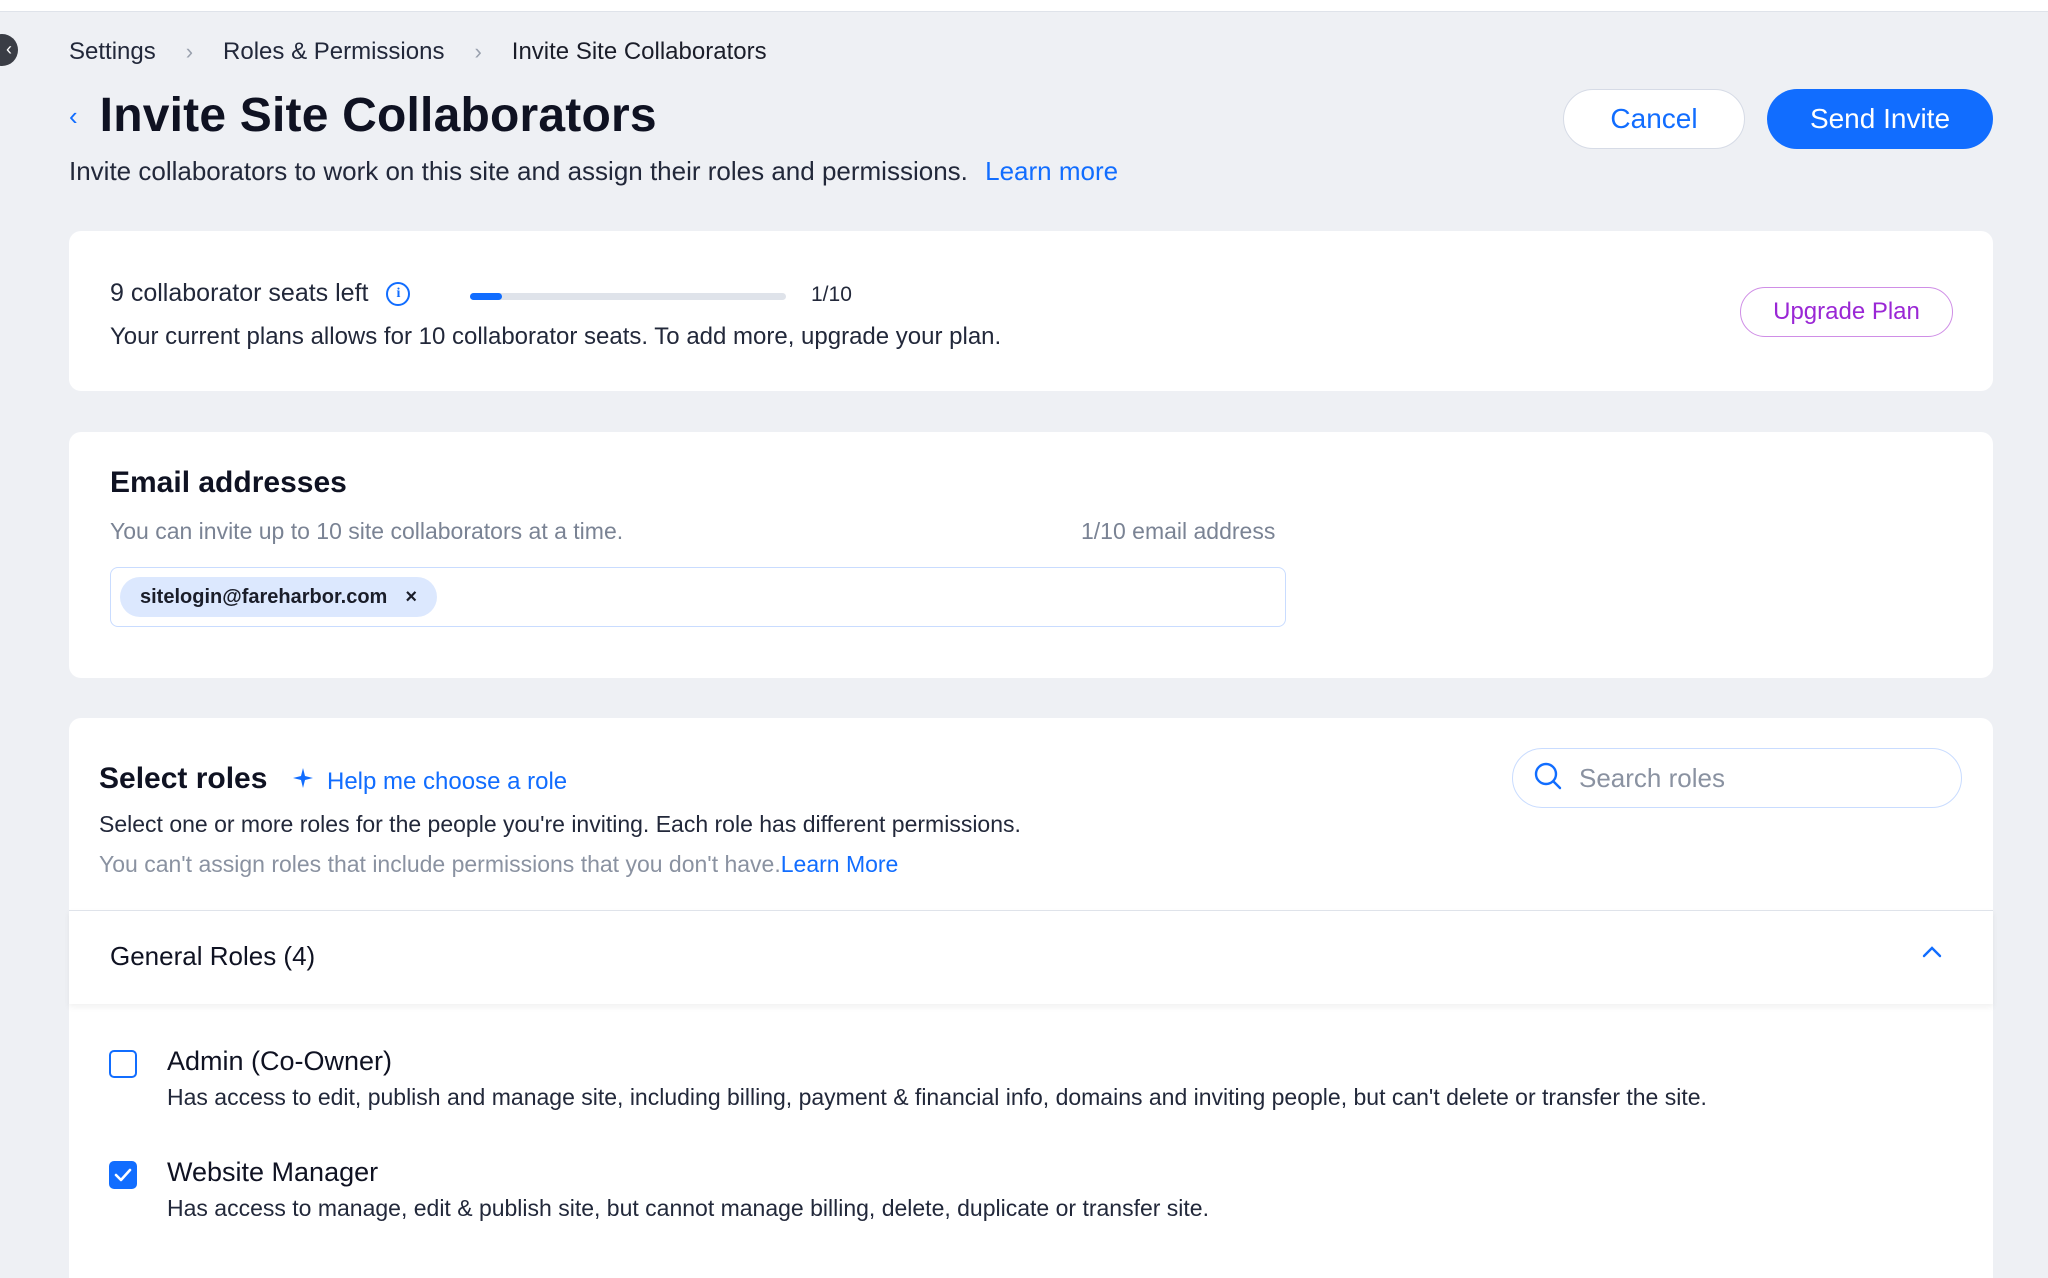 The width and height of the screenshot is (2048, 1278). Describe the element at coordinates (1178, 531) in the screenshot. I see `email-count: 1/10 email address` at that location.